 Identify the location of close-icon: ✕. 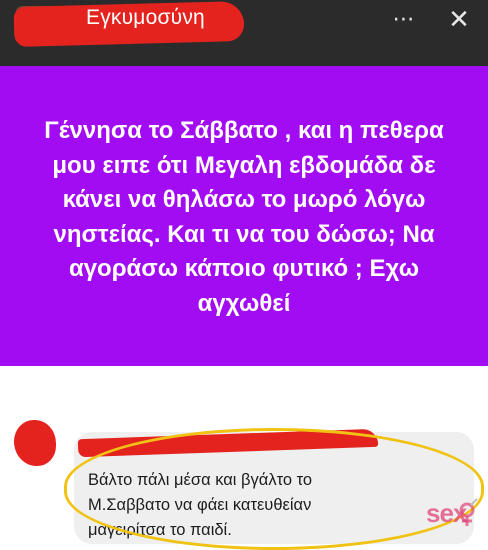
(459, 19).